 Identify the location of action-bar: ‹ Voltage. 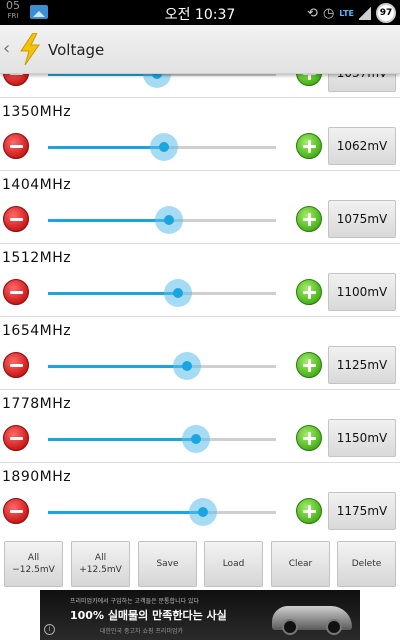
(200, 49).